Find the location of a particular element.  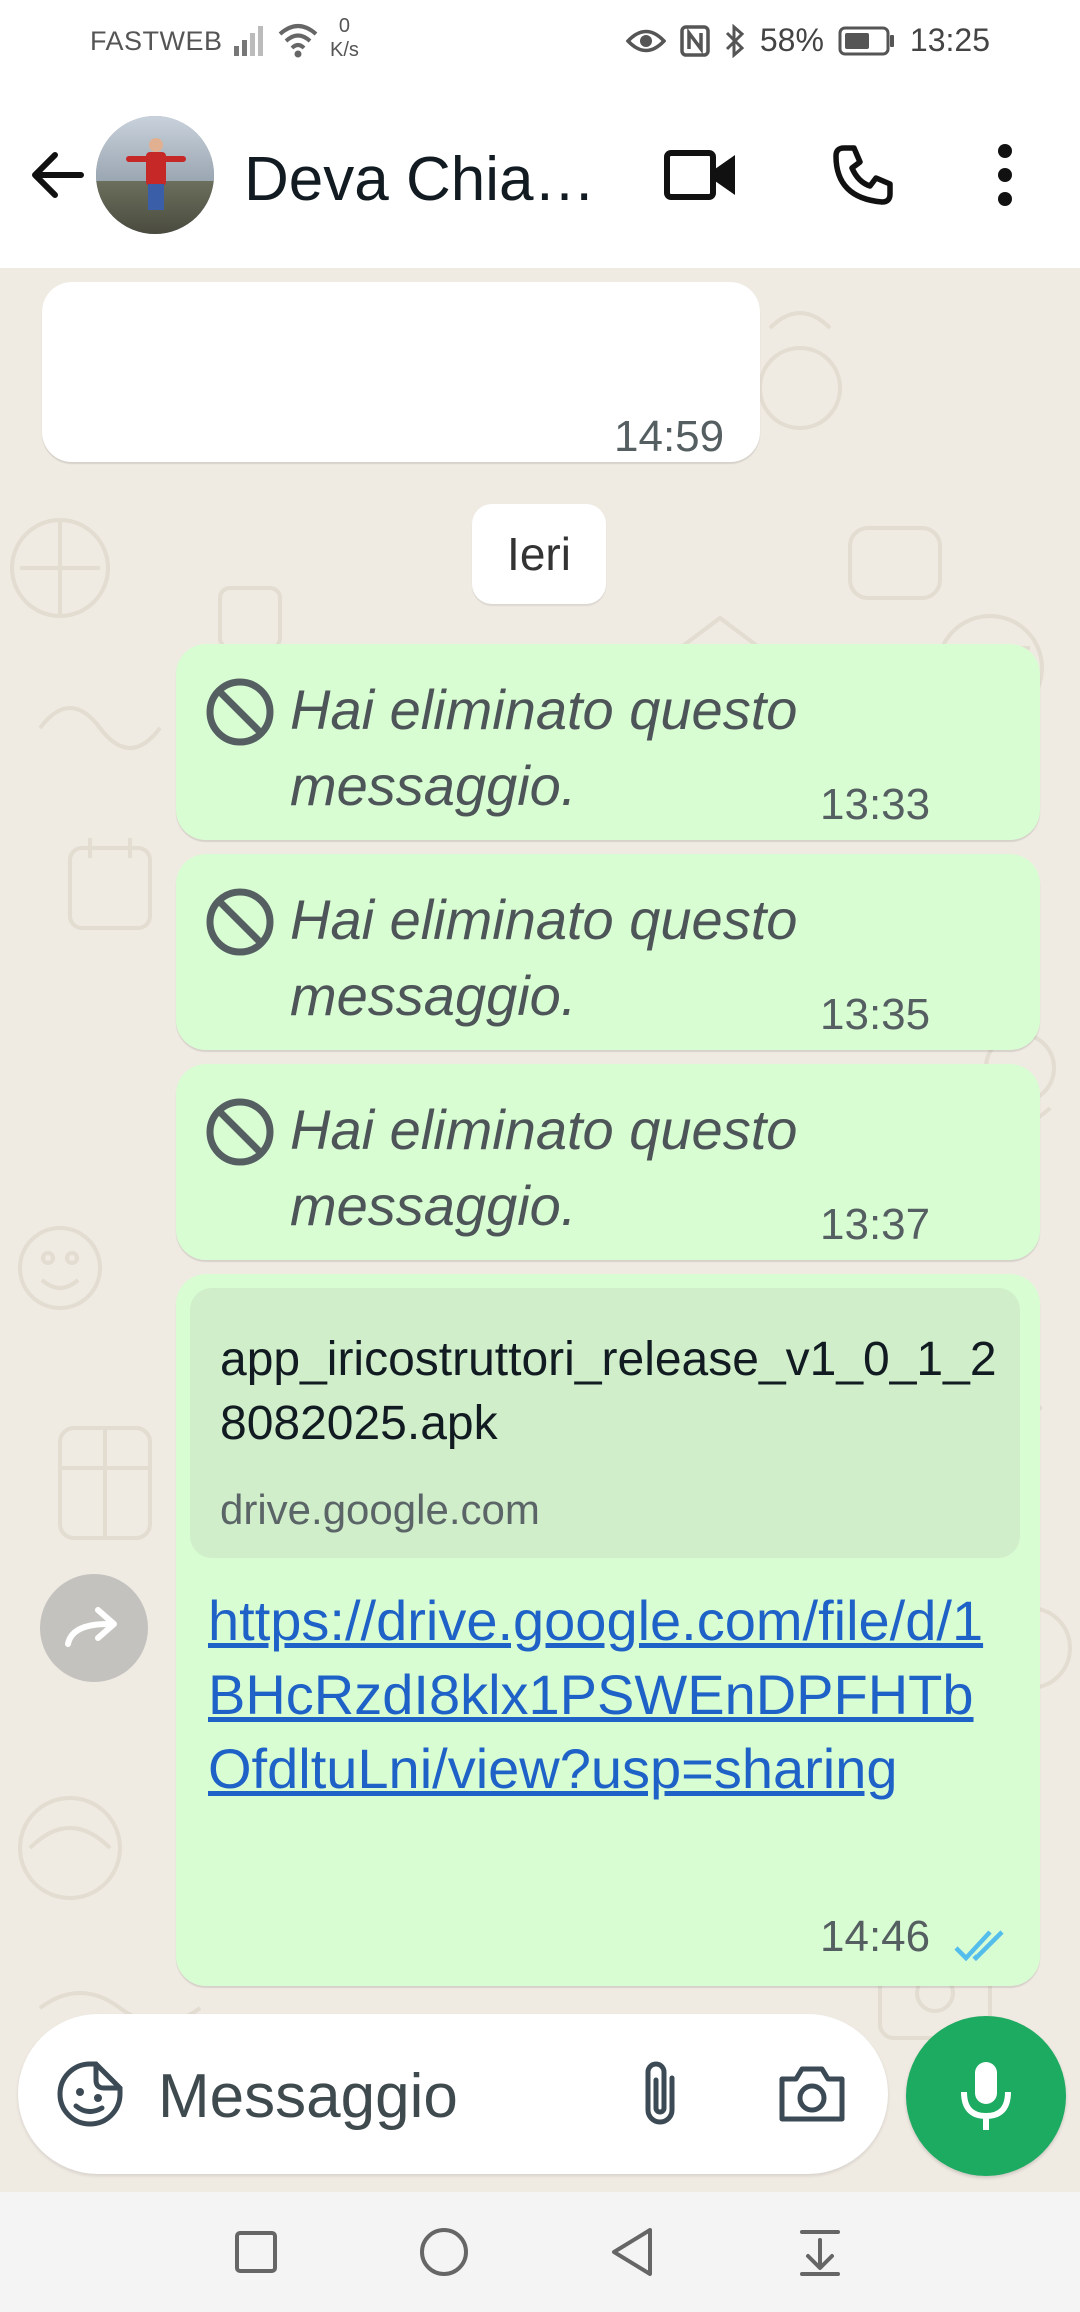

more-vert-icon is located at coordinates (1005, 175).